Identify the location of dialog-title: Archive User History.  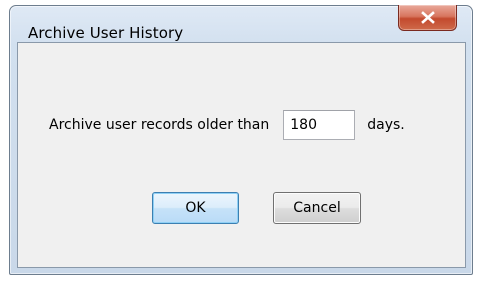
(106, 33).